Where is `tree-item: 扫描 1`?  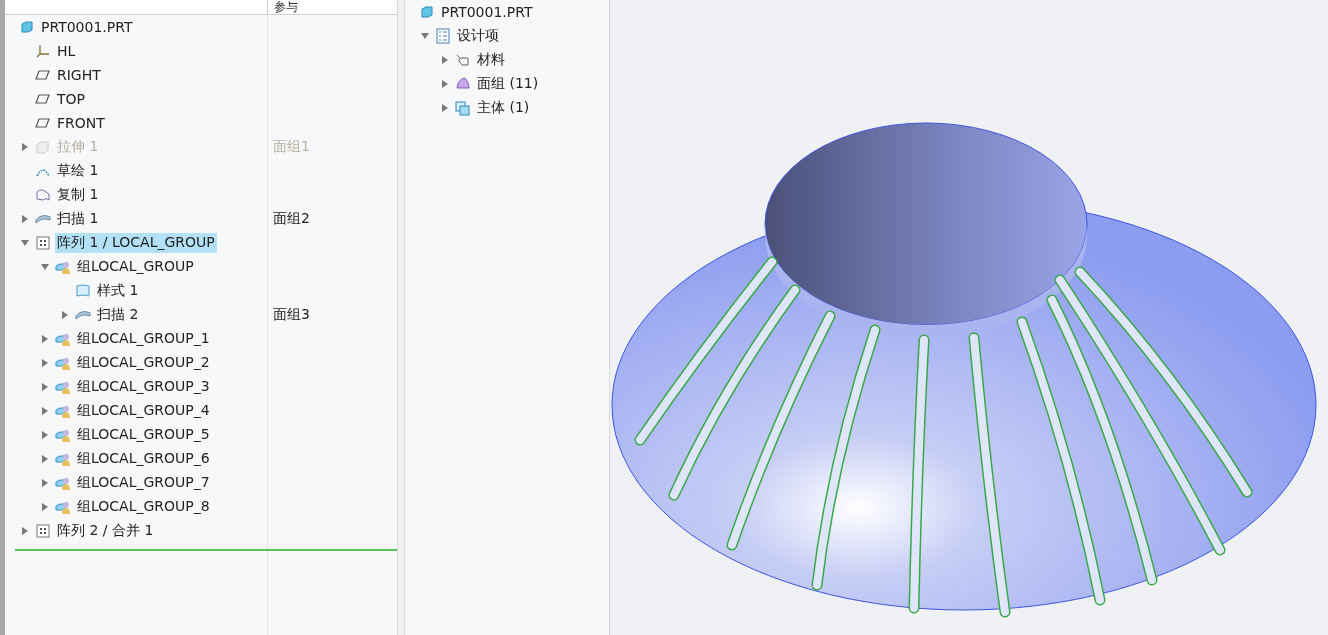
tree-item: 扫描 1 is located at coordinates (78, 219).